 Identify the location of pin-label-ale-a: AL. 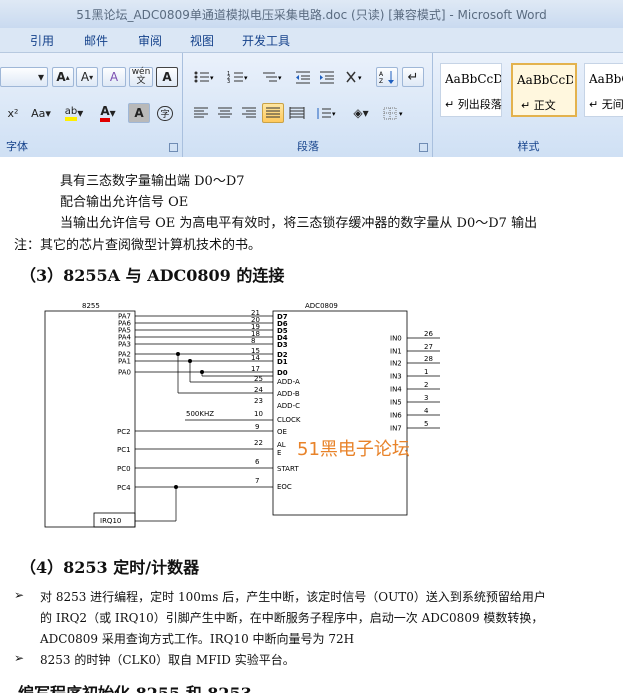
(281, 445).